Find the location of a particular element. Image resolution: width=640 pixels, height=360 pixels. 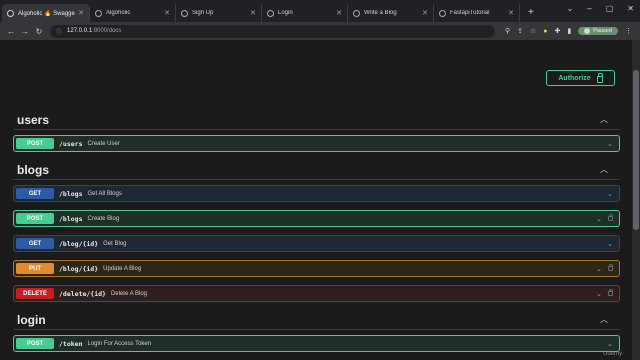

new-tab-icon: + is located at coordinates (531, 13).